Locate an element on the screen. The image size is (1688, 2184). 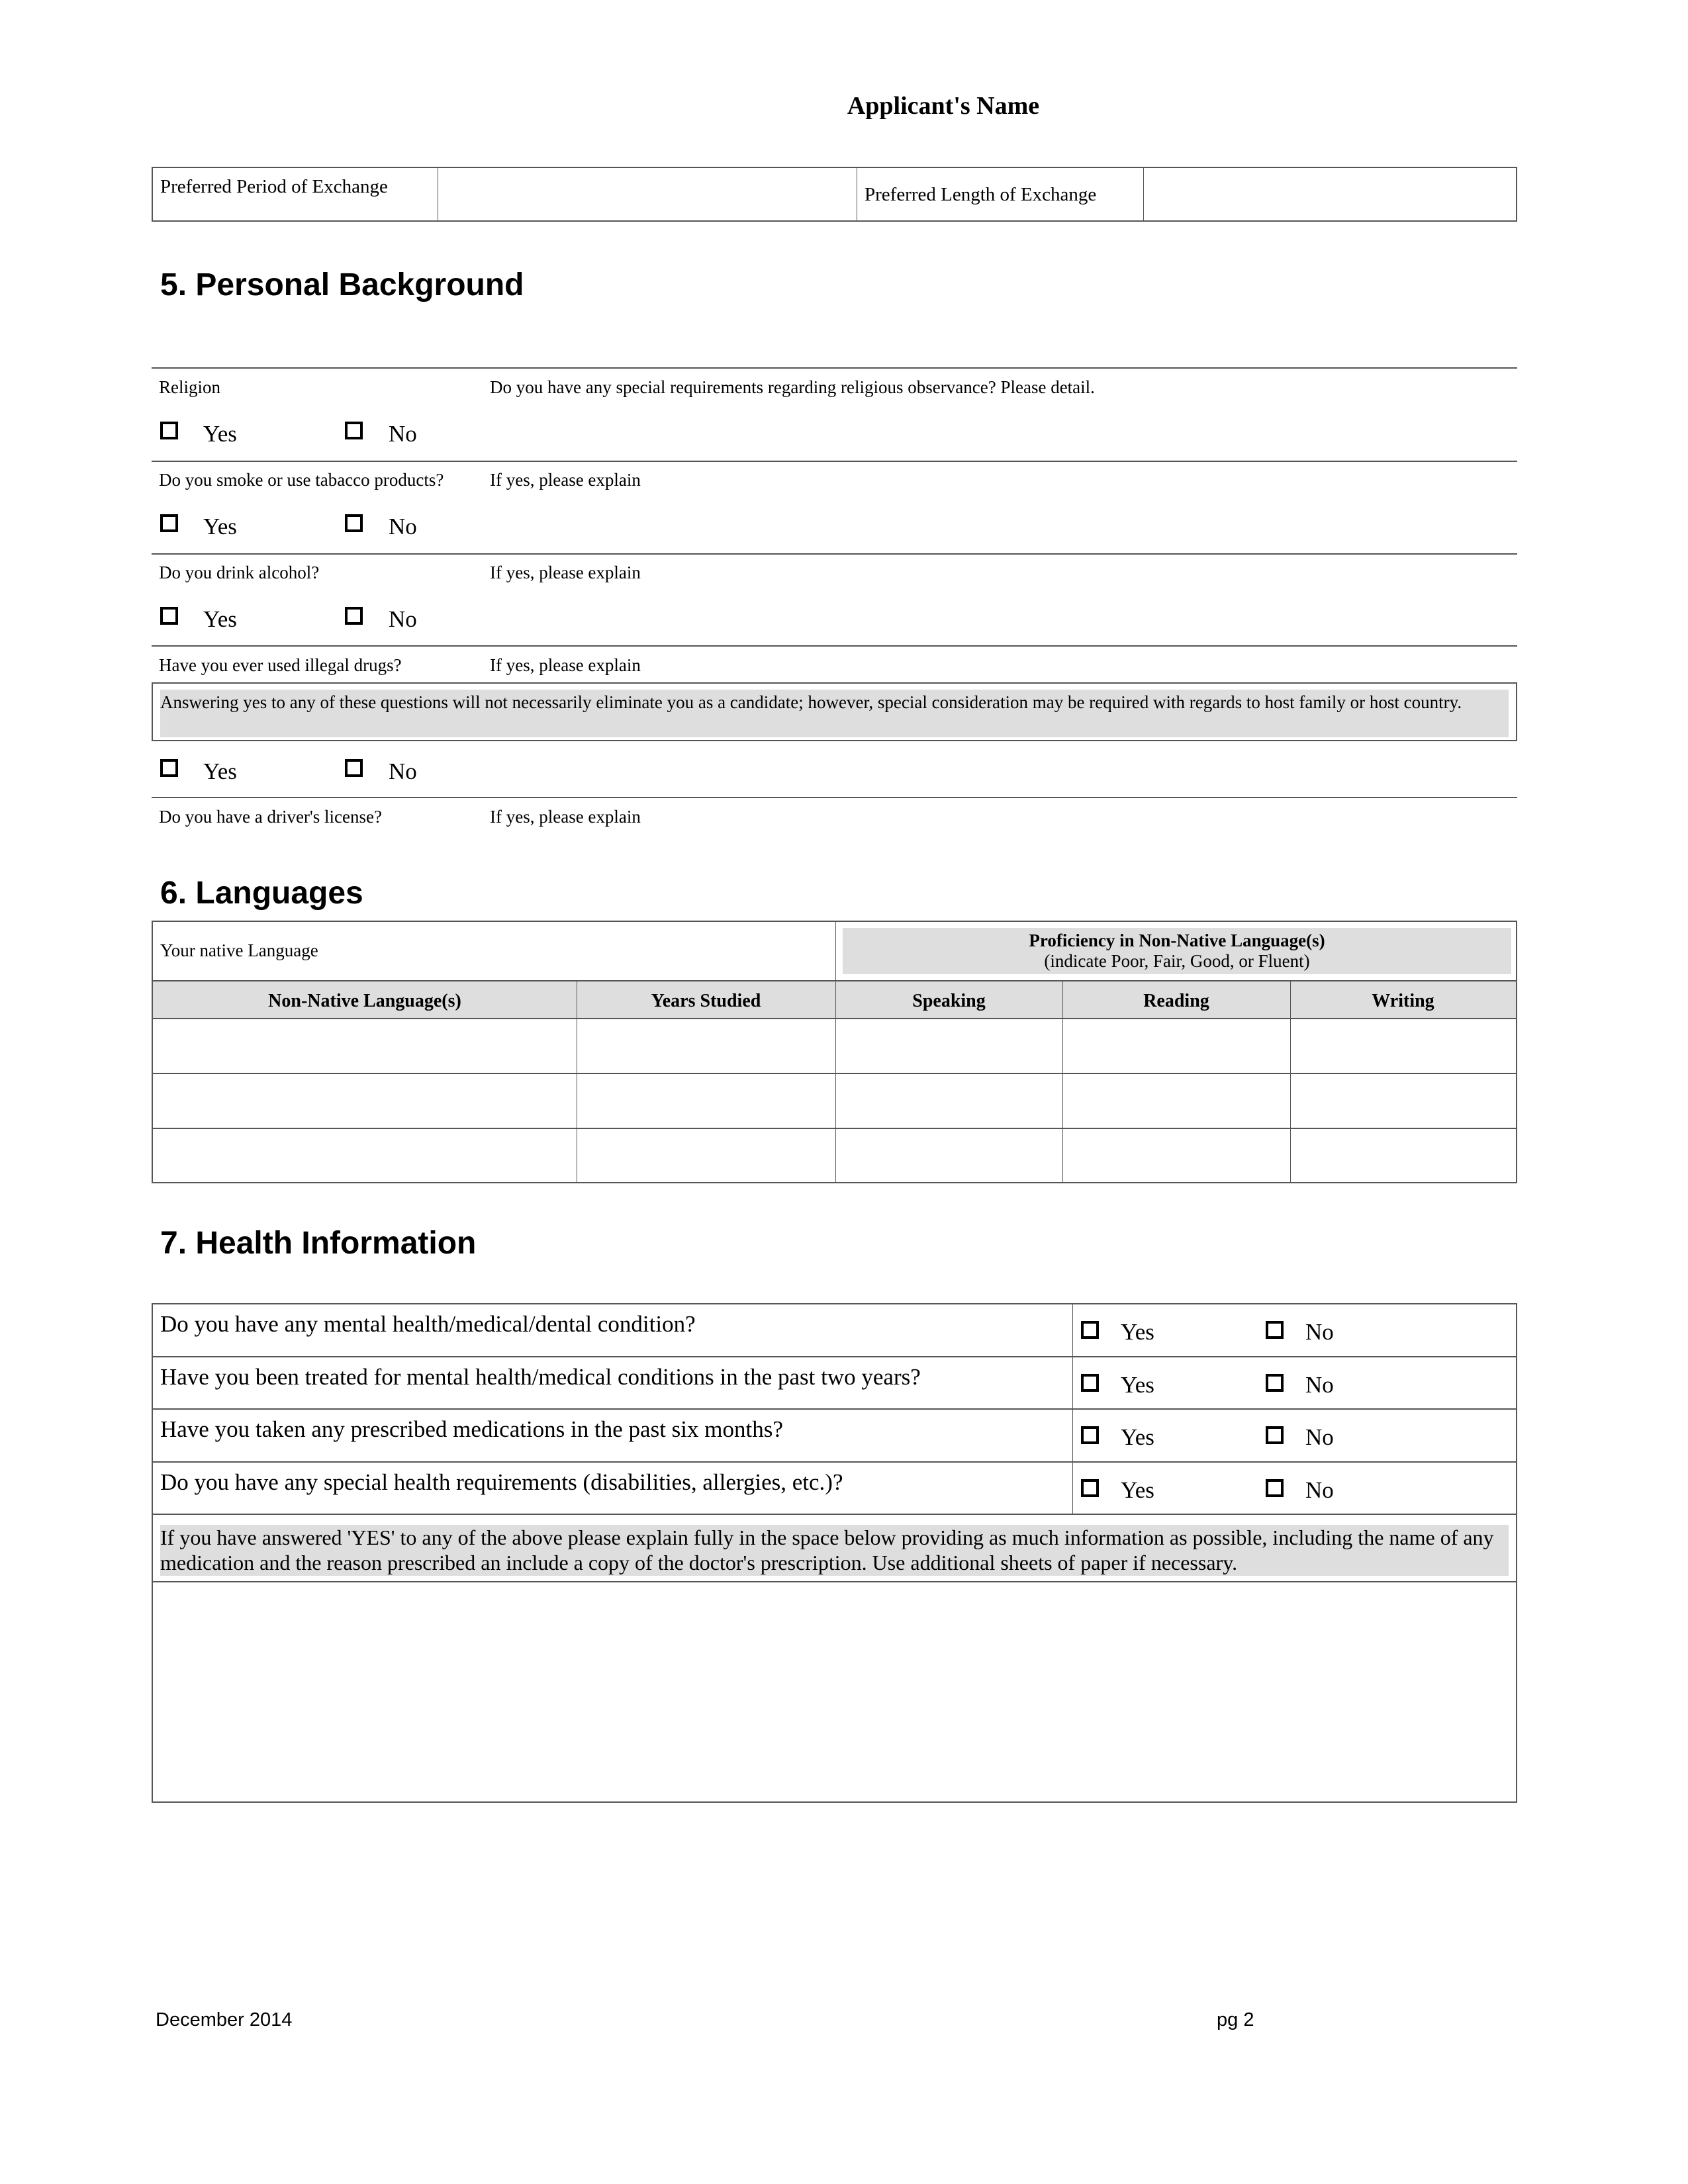
alcohol-no-checkbox is located at coordinates (354, 616).